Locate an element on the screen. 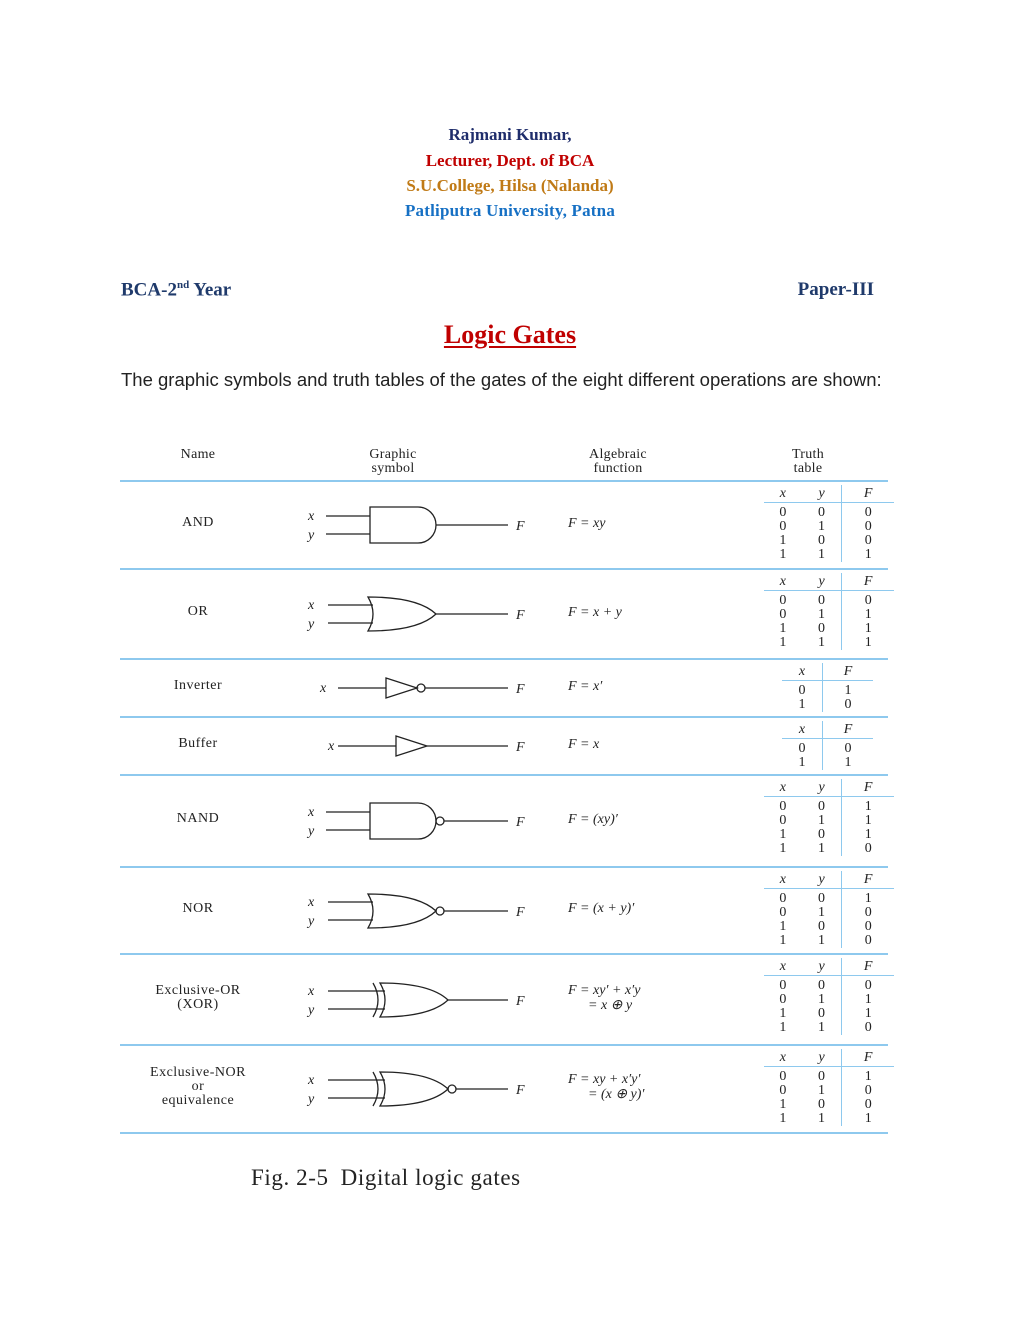  truth-table-row: 101 is located at coordinates (829, 835).